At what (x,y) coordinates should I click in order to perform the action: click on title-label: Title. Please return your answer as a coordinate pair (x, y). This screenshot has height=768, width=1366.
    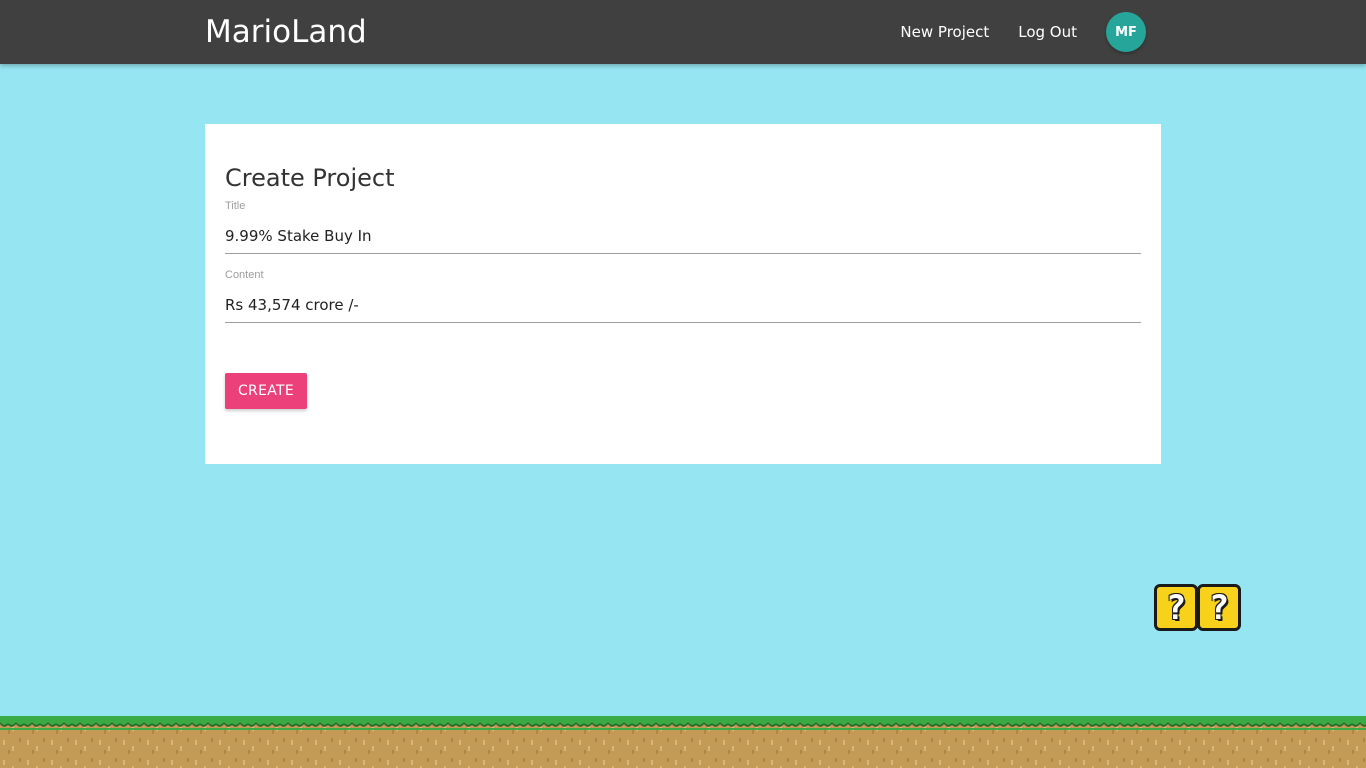
    Looking at the image, I should click on (235, 206).